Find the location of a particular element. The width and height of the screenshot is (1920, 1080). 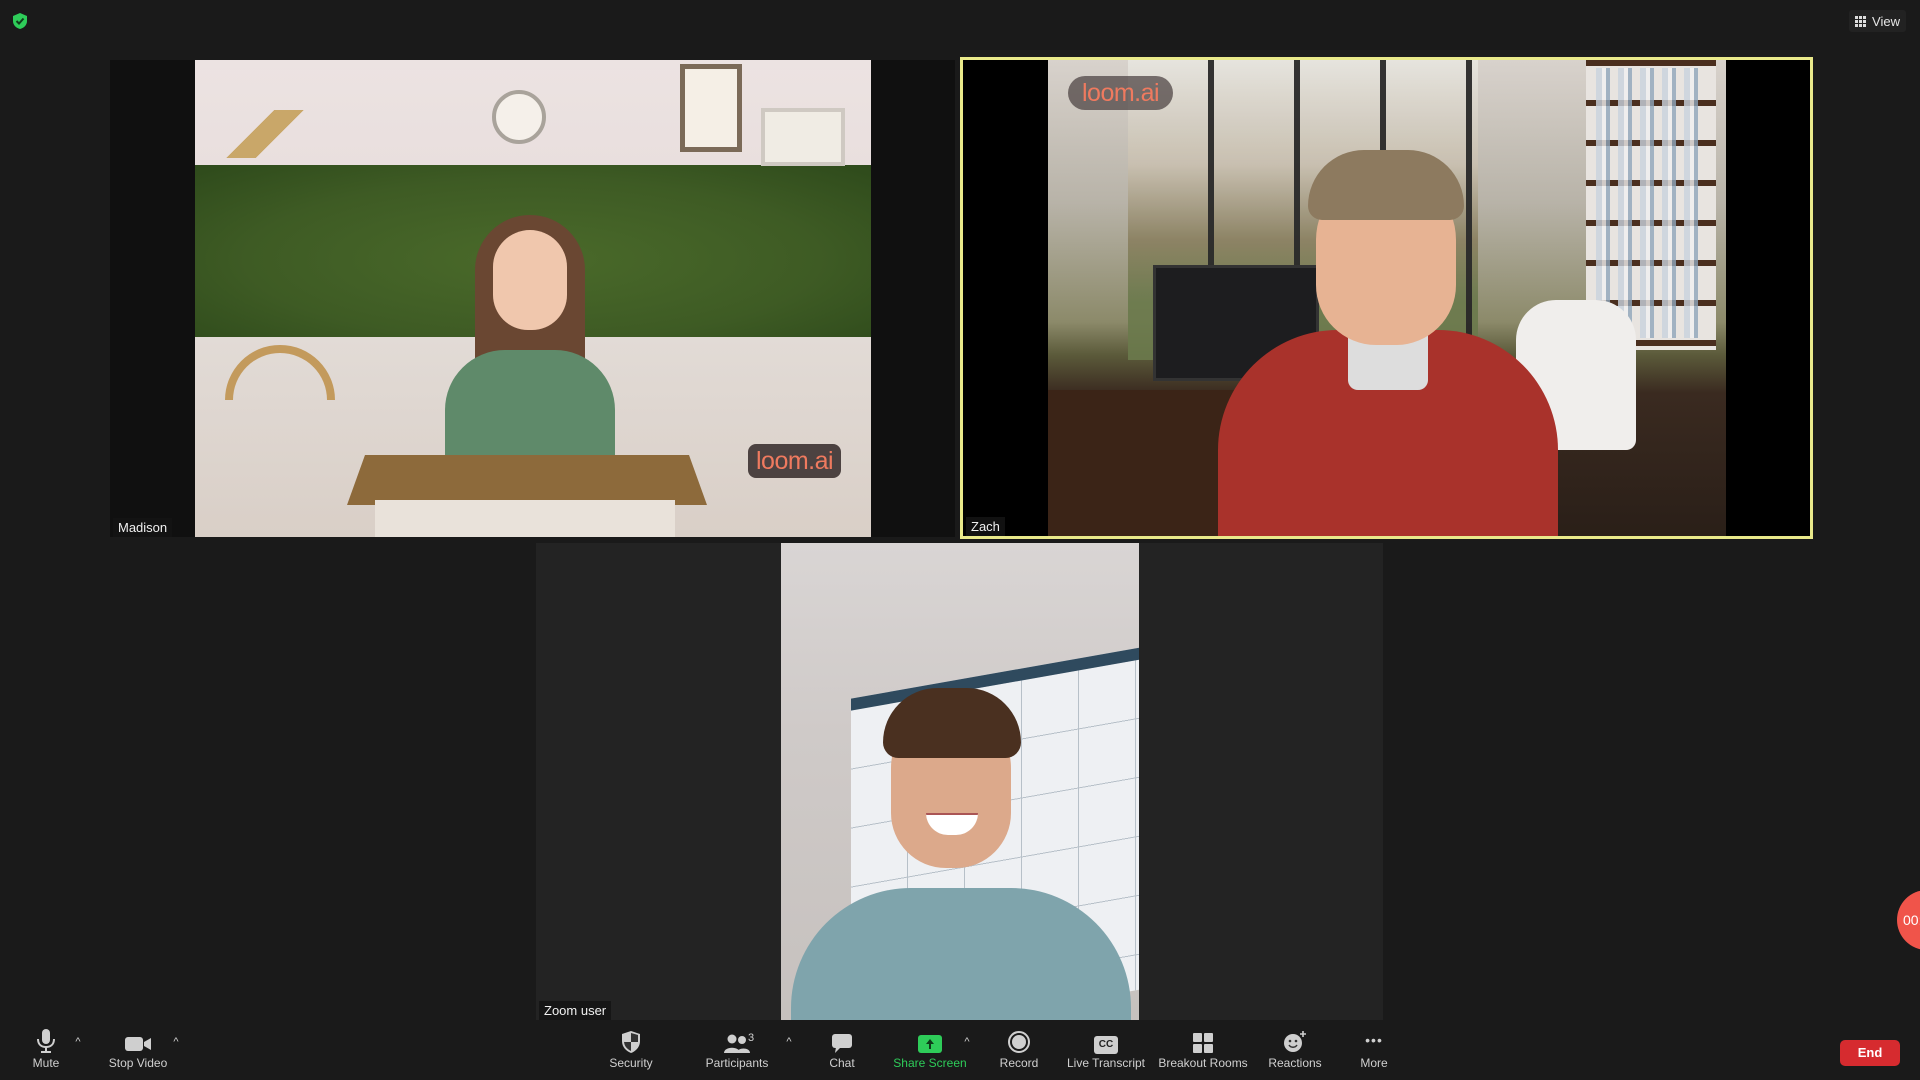

cc-icon-text: CC is located at coordinates (1106, 1045).